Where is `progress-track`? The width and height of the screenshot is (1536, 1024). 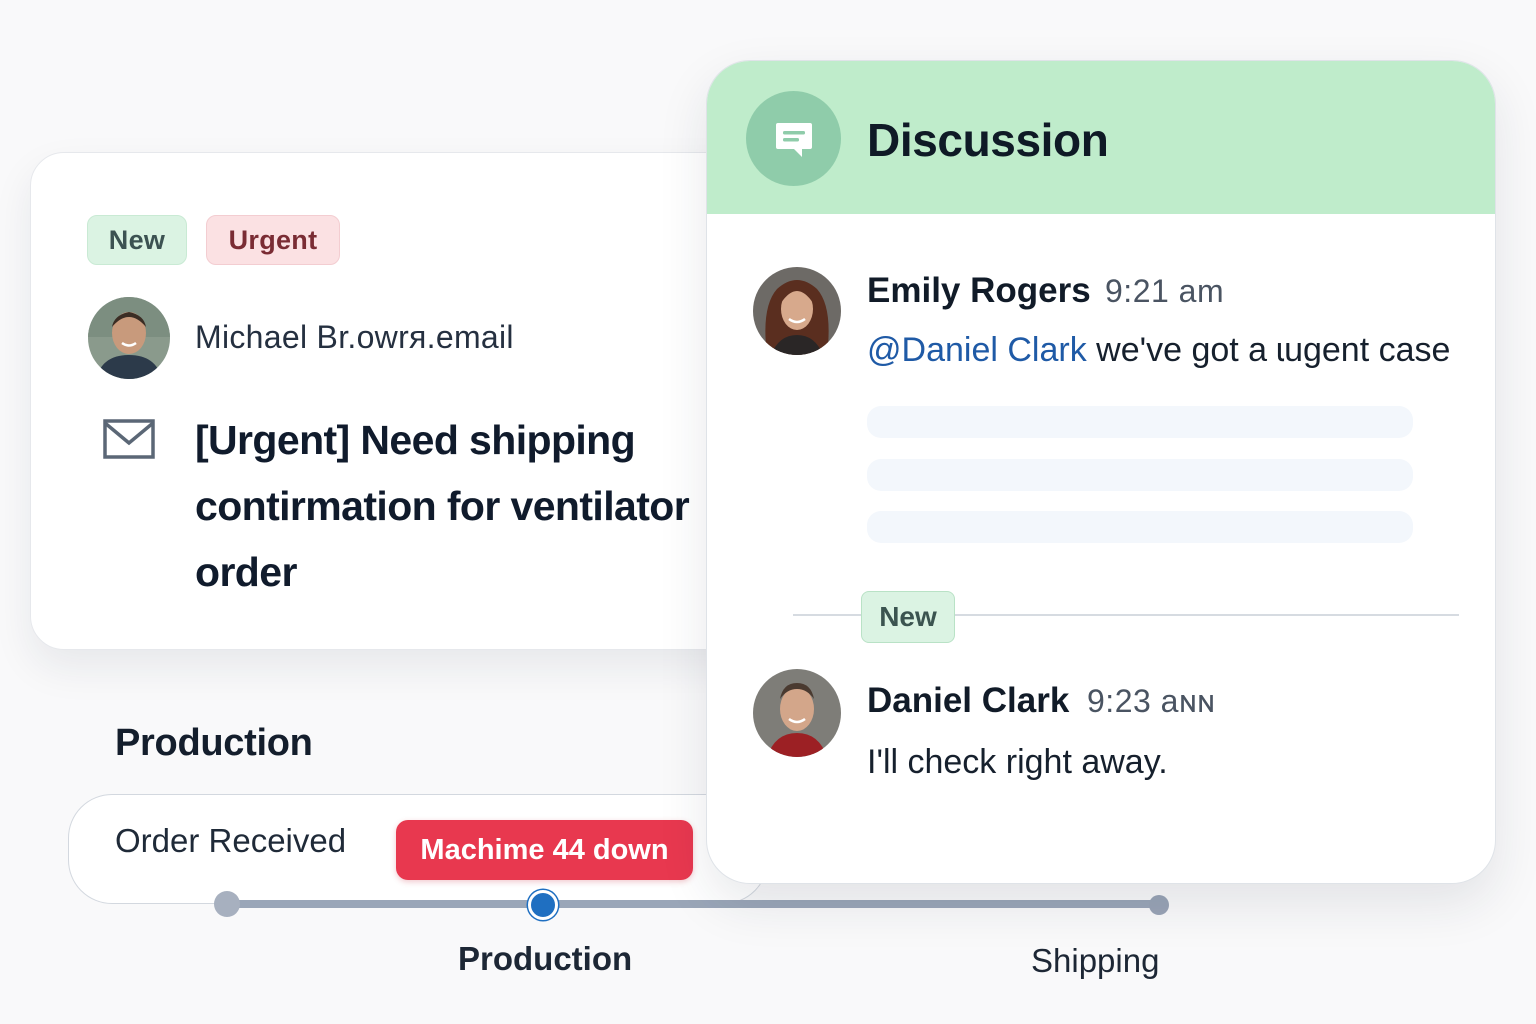
progress-track is located at coordinates (694, 904).